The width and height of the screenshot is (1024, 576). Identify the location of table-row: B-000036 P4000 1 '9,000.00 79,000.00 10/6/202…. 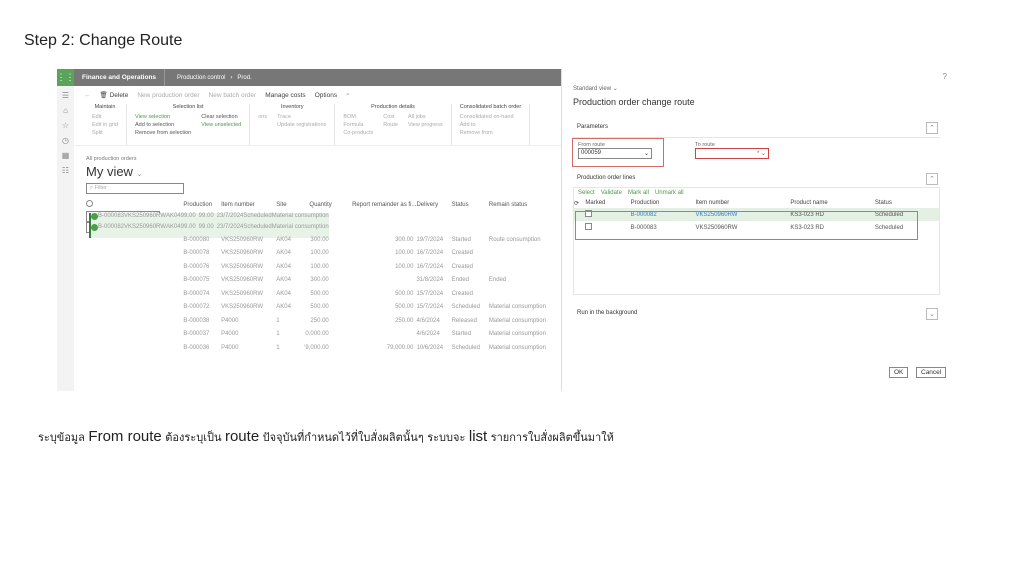
(323, 348).